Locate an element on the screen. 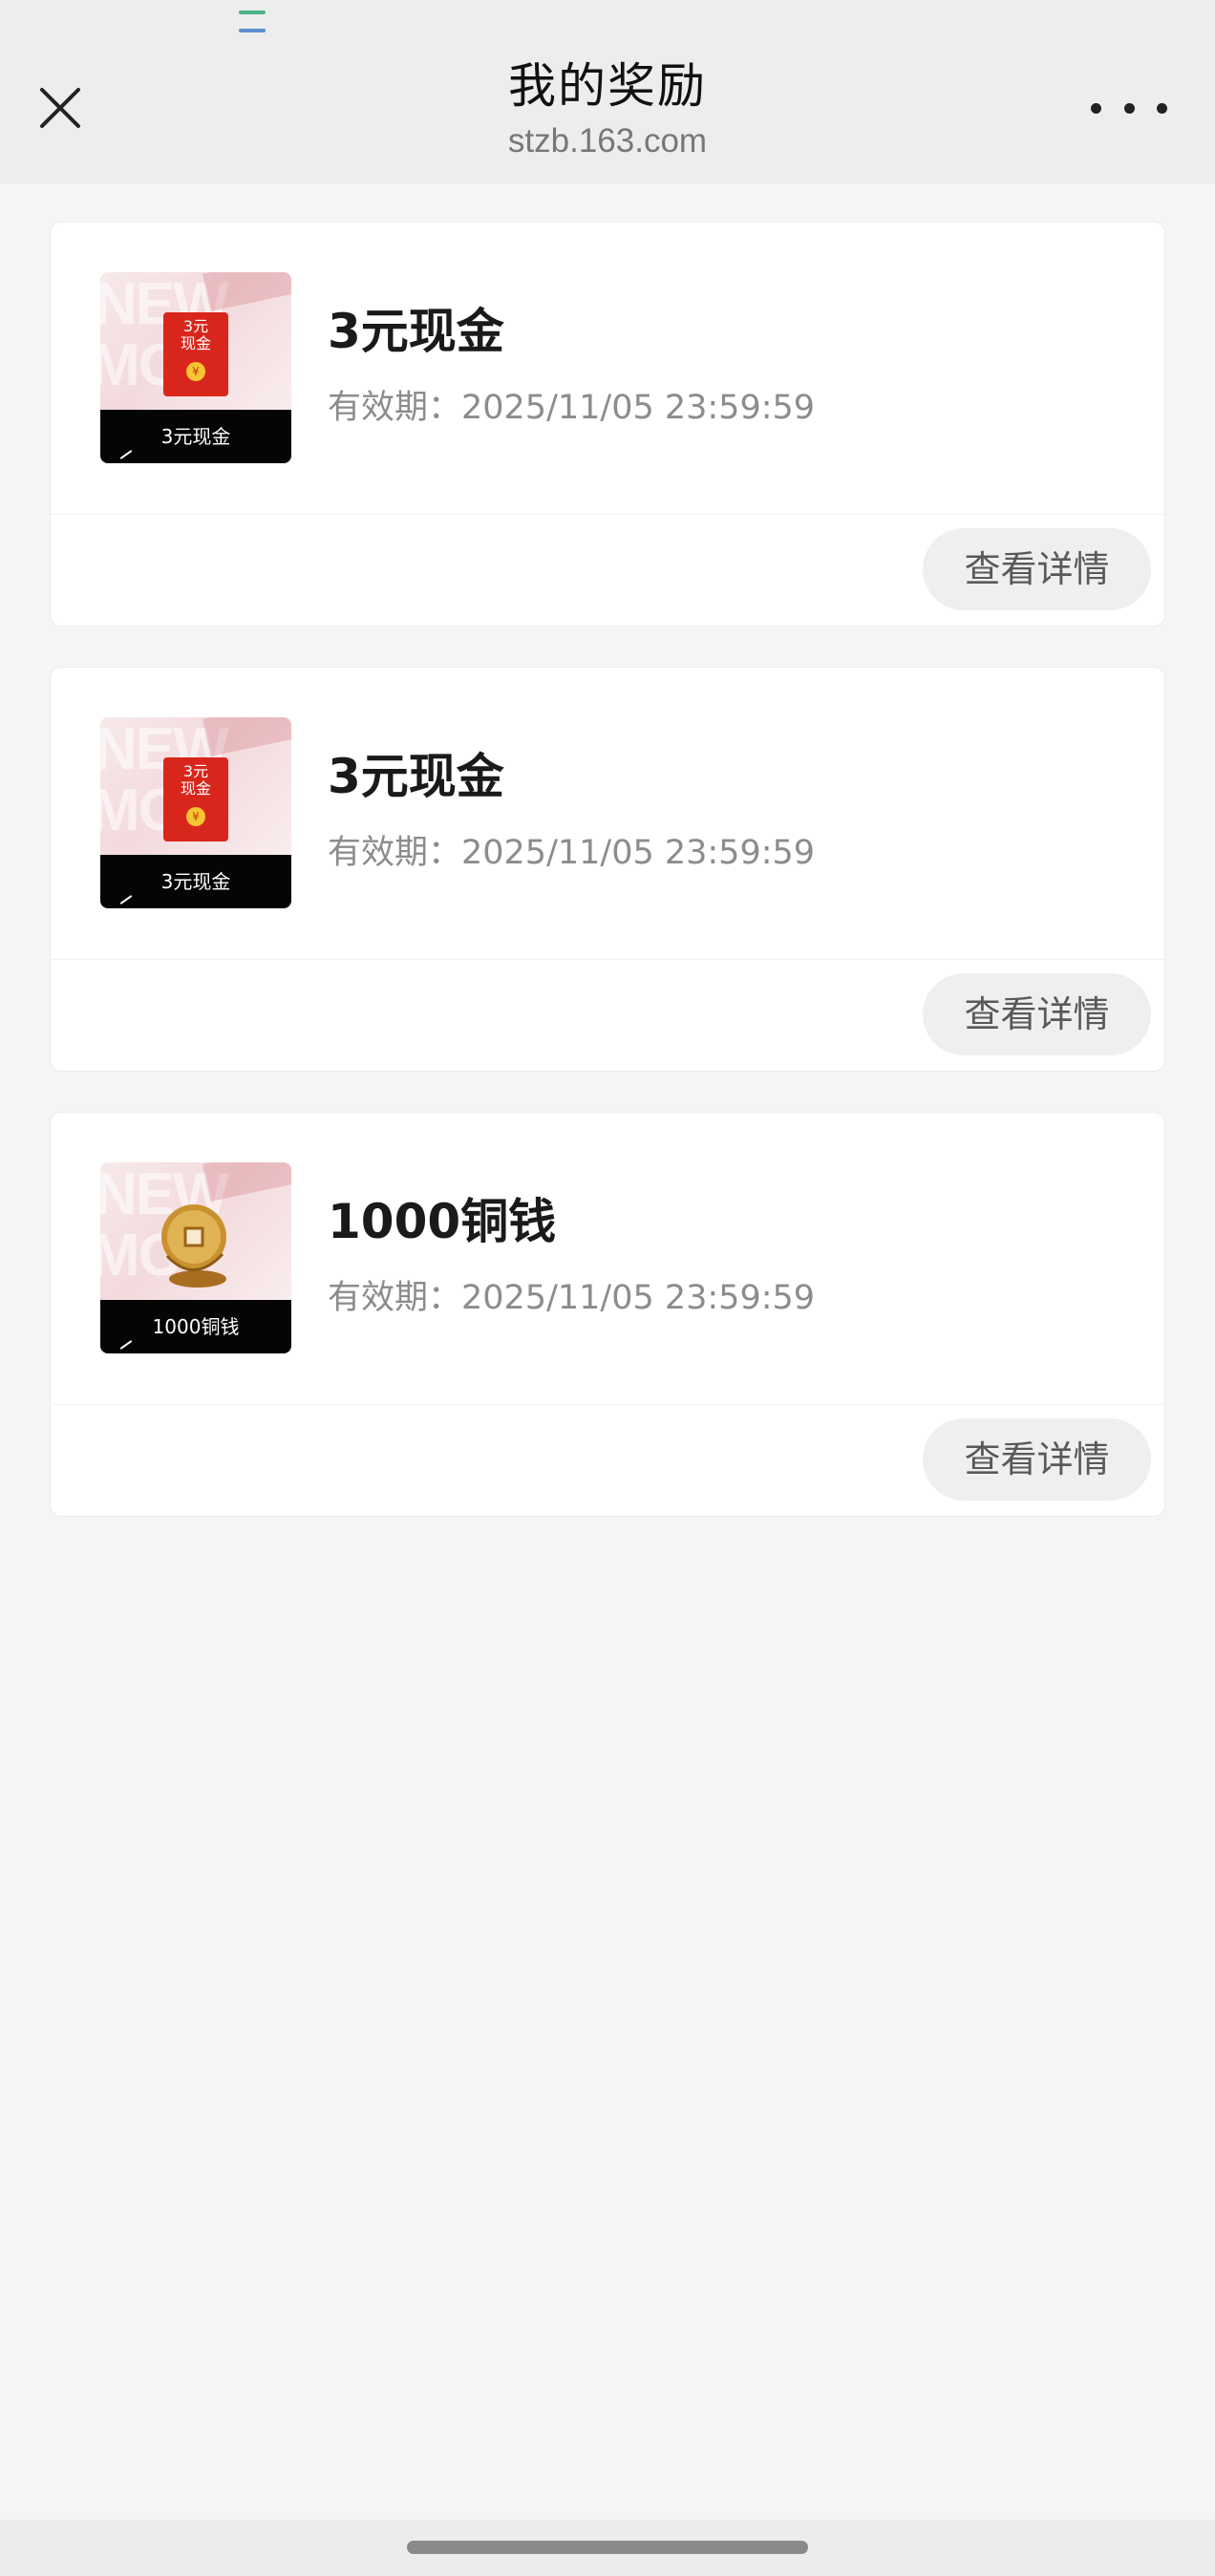  copper-coin-icon is located at coordinates (193, 1246).